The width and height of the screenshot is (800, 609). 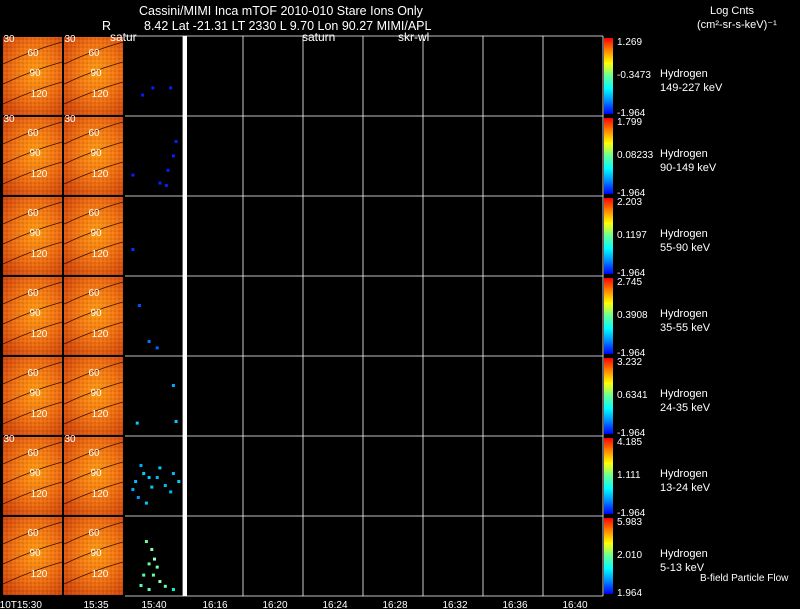 I want to click on energy-label: 5-13 keV, so click(x=682, y=568).